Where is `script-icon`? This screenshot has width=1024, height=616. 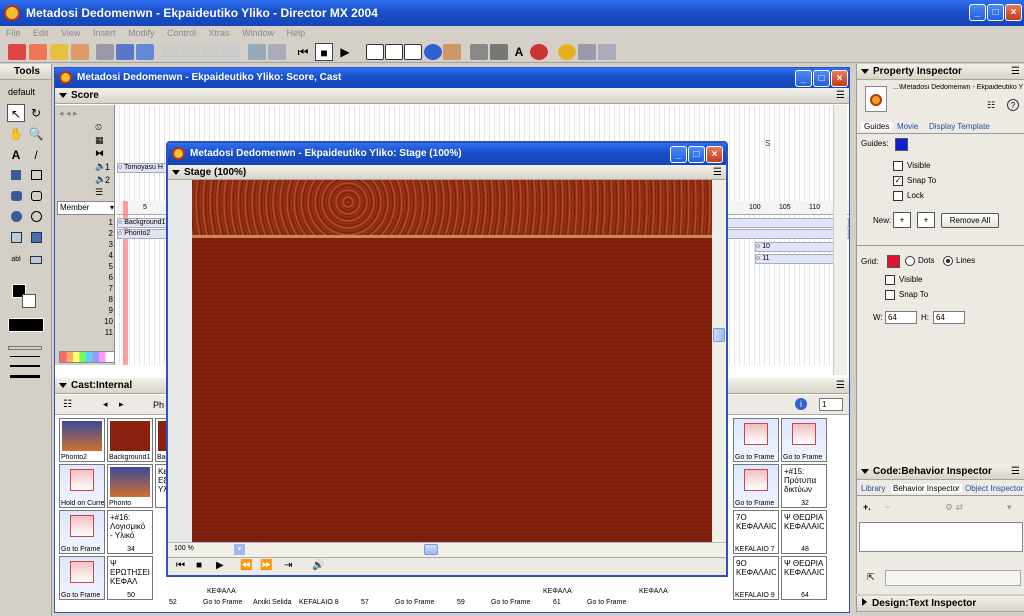
script-icon is located at coordinates (539, 52).